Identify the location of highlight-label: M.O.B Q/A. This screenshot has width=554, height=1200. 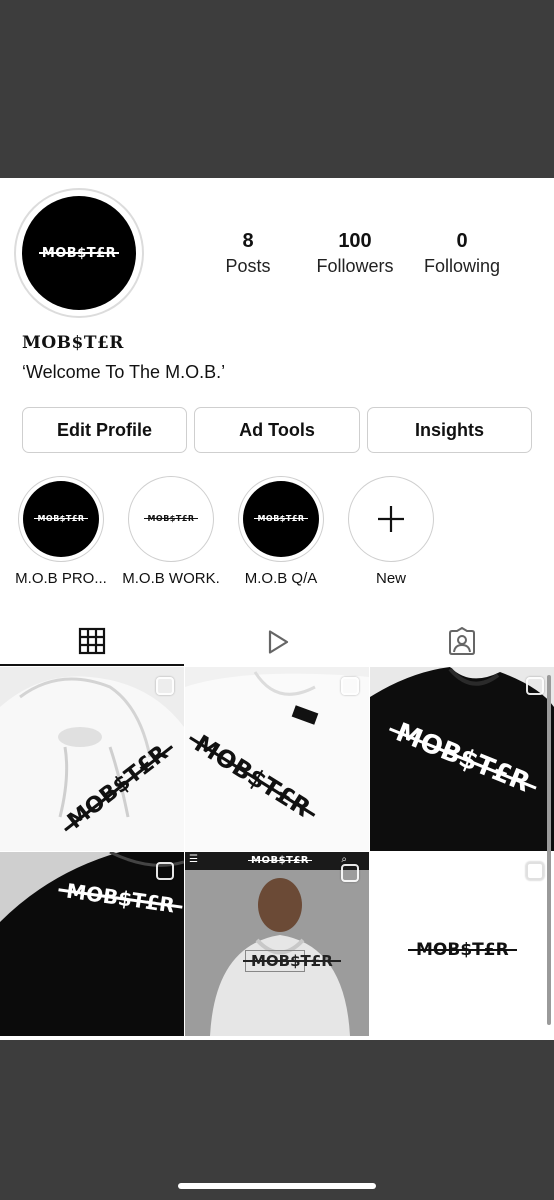
(281, 578).